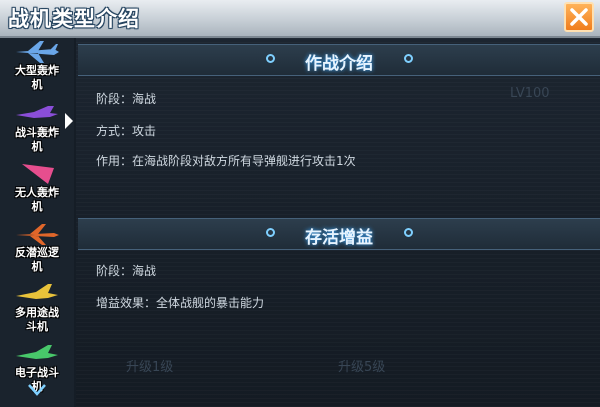  I want to click on asw-patrol-icon, so click(37, 234).